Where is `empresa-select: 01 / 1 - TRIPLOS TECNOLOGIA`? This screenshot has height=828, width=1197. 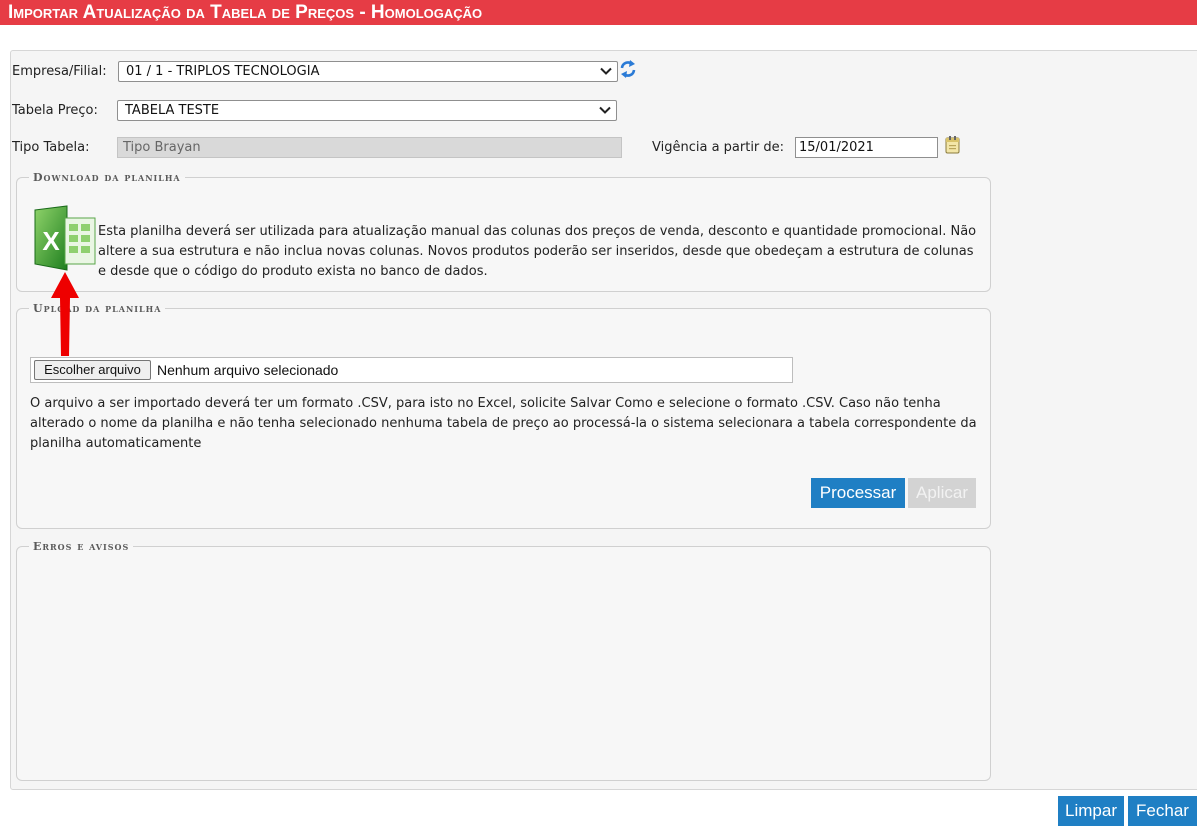
empresa-select: 01 / 1 - TRIPLOS TECNOLOGIA is located at coordinates (368, 71).